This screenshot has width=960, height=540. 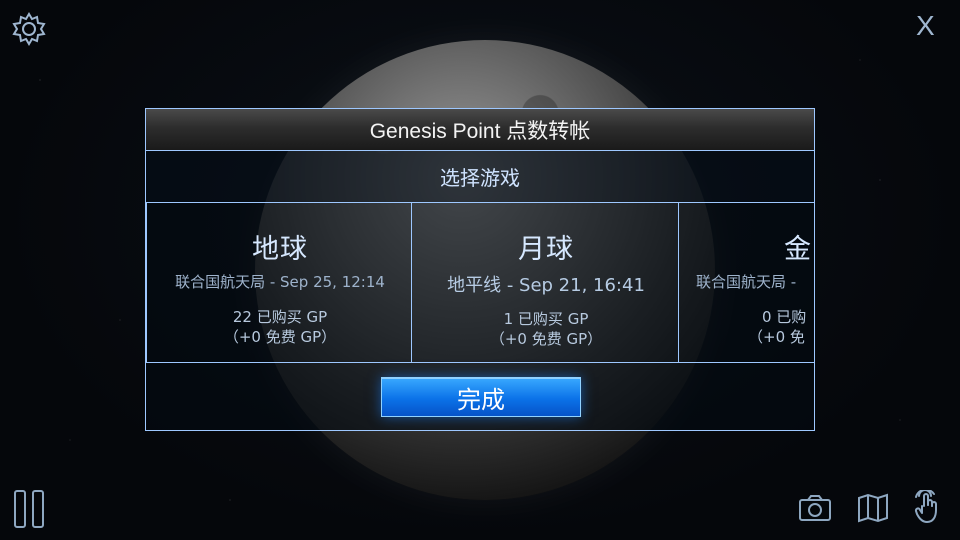 What do you see at coordinates (280, 249) in the screenshot?
I see `save-name: 地球` at bounding box center [280, 249].